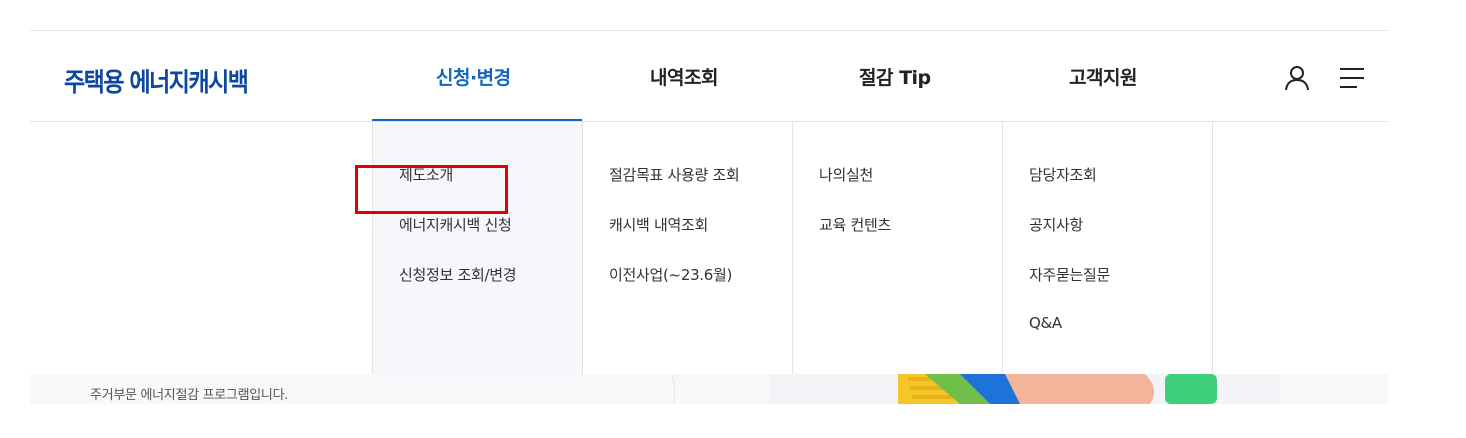 The height and width of the screenshot is (438, 1466). I want to click on user-icon, so click(1297, 78).